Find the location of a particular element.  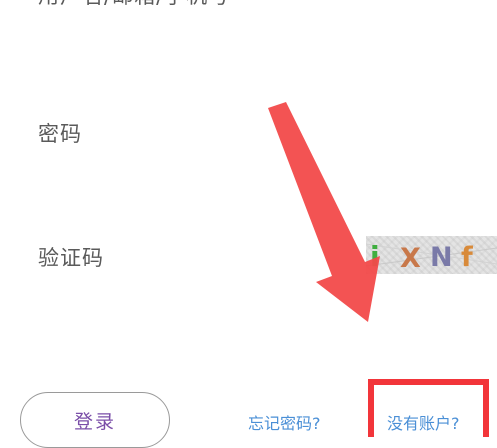

username-row: 用户名/邮箱/手机号 is located at coordinates (248, 20).